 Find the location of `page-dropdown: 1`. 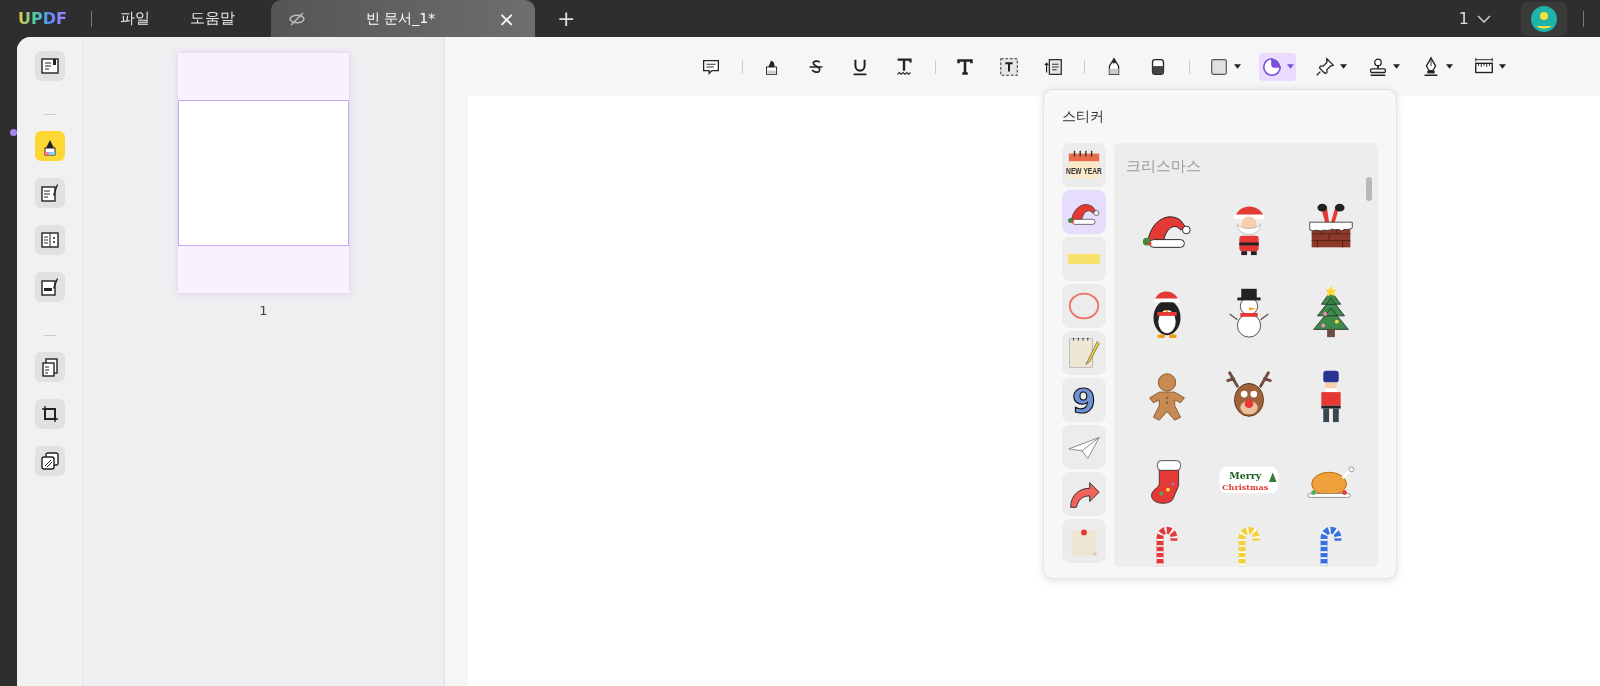

page-dropdown: 1 is located at coordinates (1474, 18).